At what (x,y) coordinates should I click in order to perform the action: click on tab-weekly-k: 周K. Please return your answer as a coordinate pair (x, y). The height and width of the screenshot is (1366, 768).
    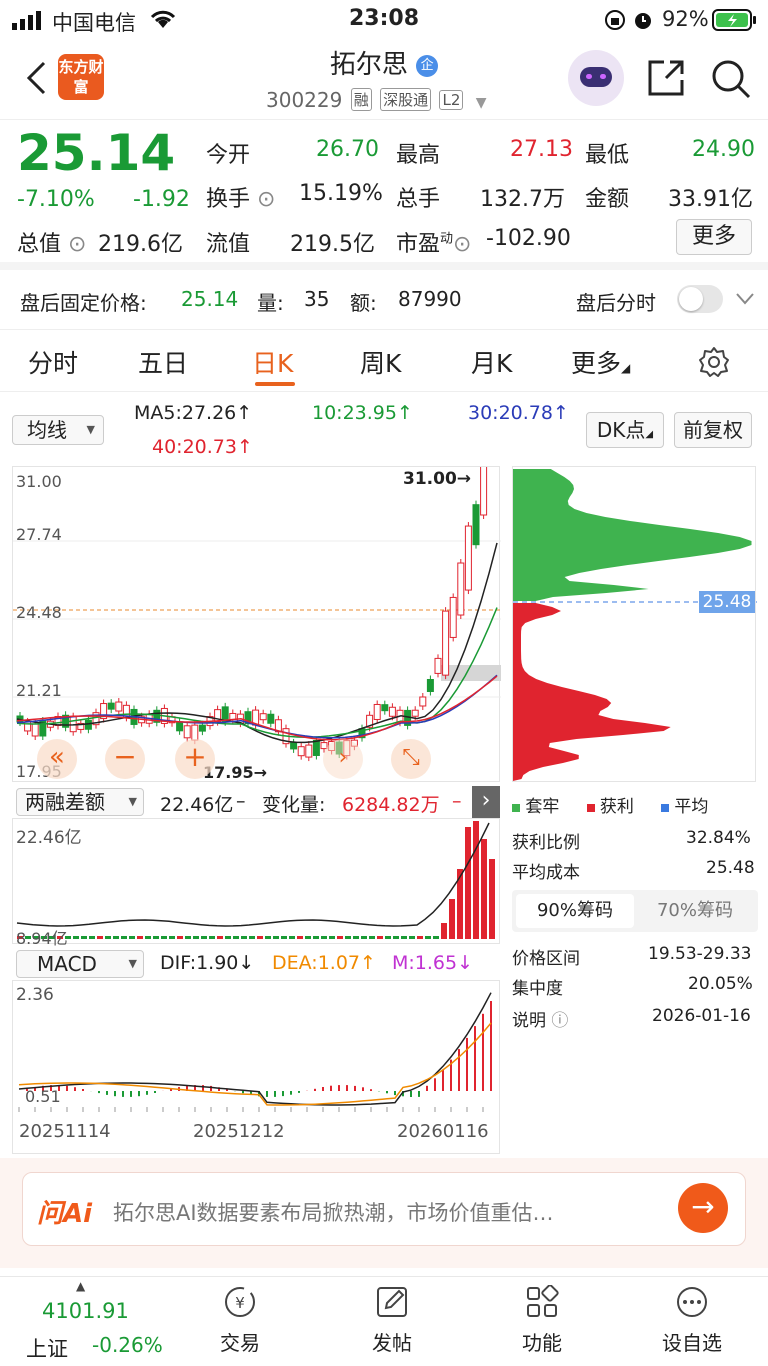
    Looking at the image, I should click on (380, 362).